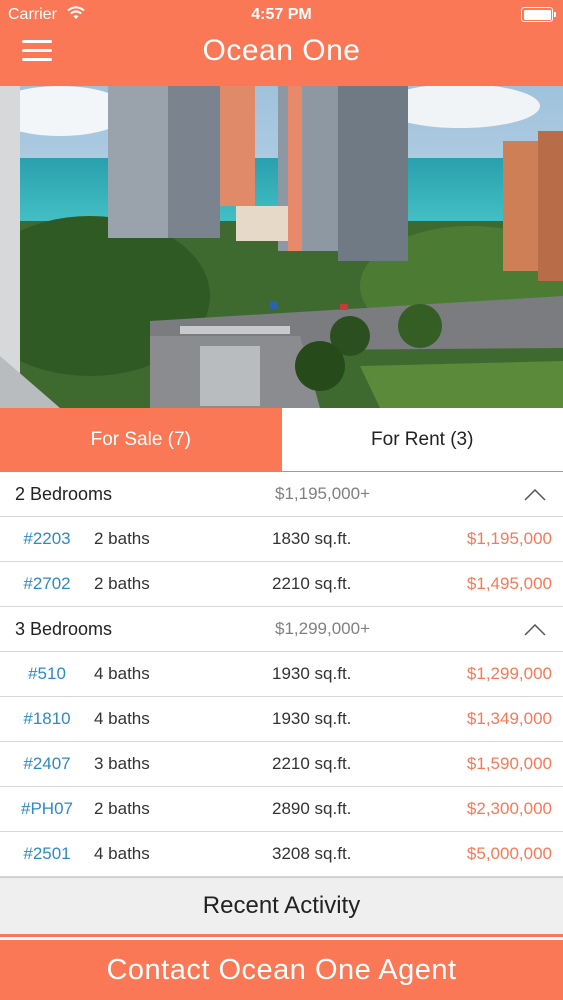 The height and width of the screenshot is (1000, 563). What do you see at coordinates (312, 538) in the screenshot?
I see `unit-area: 1830 sq.ft.` at bounding box center [312, 538].